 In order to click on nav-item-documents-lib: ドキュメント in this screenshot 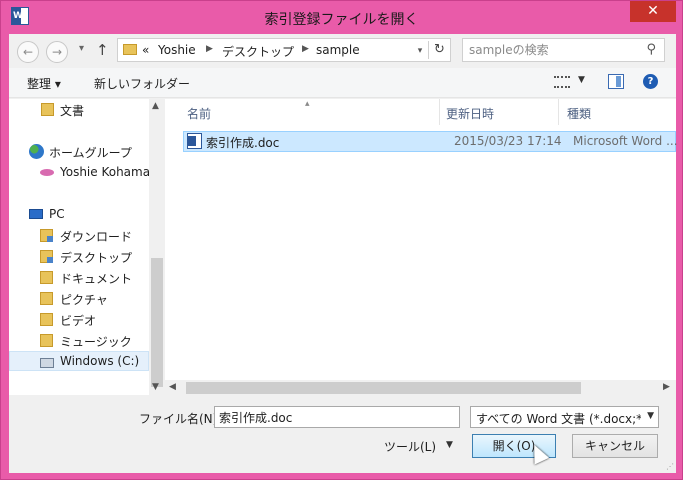, I will do `click(79, 277)`.